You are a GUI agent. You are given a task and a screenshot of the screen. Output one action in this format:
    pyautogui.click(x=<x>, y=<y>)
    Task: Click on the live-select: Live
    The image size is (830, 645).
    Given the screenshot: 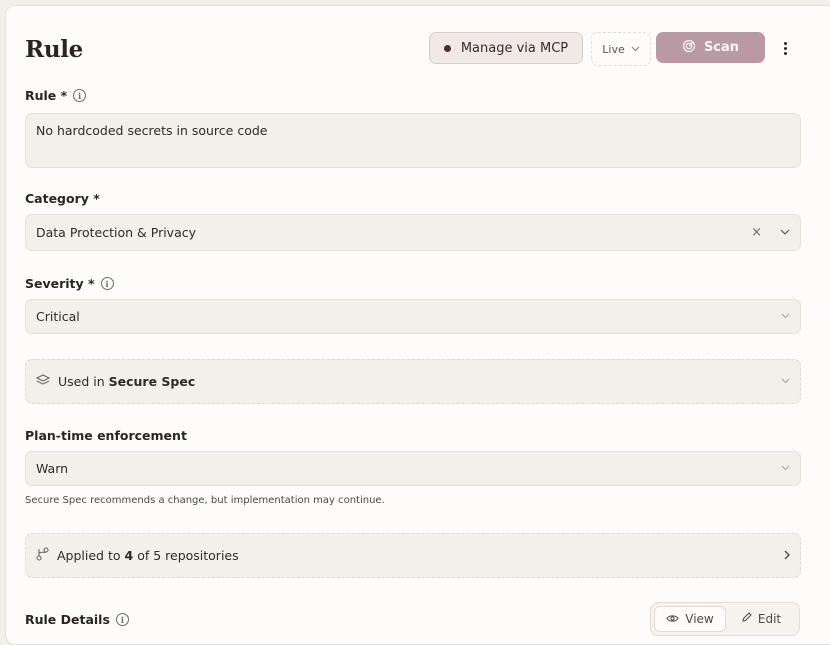 What is the action you would take?
    pyautogui.click(x=621, y=49)
    